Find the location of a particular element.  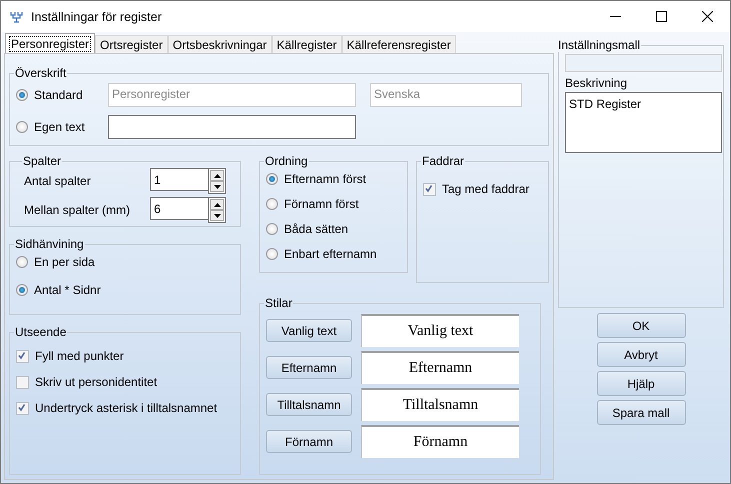

option-label: Standard is located at coordinates (58, 95).